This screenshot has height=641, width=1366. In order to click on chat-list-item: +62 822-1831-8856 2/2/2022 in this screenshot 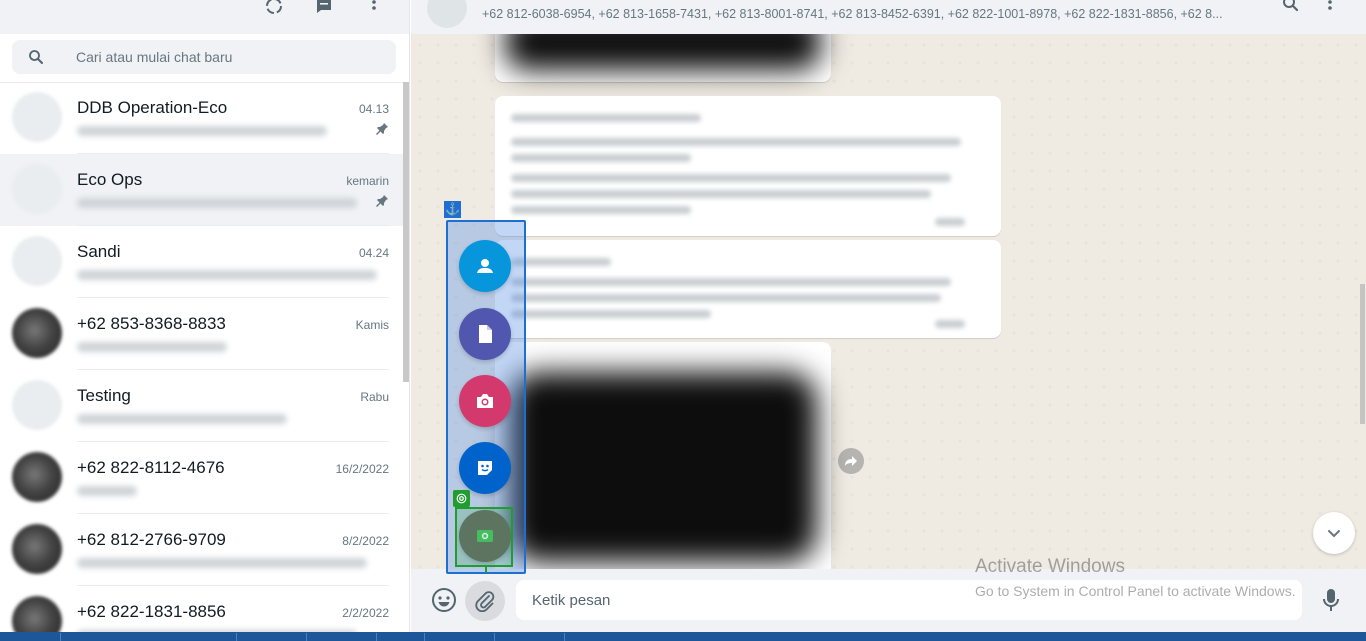, I will do `click(202, 609)`.